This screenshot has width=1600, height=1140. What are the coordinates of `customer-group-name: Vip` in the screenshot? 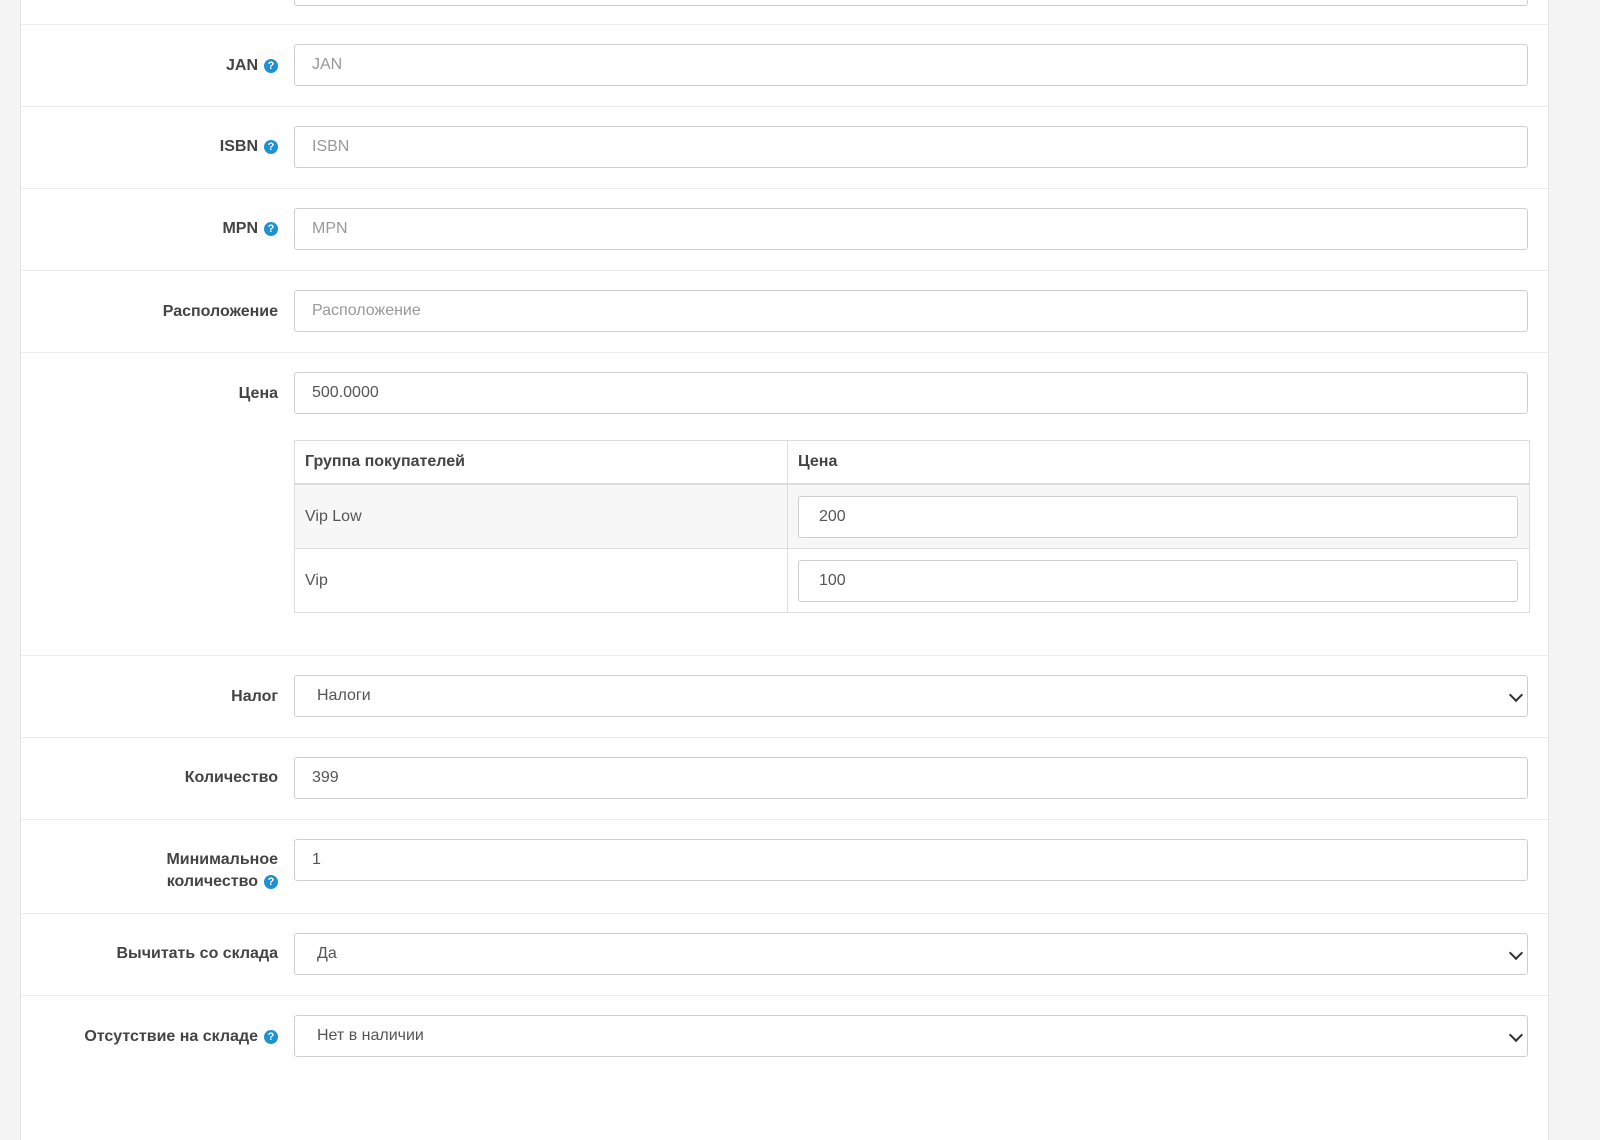 It's located at (541, 580).